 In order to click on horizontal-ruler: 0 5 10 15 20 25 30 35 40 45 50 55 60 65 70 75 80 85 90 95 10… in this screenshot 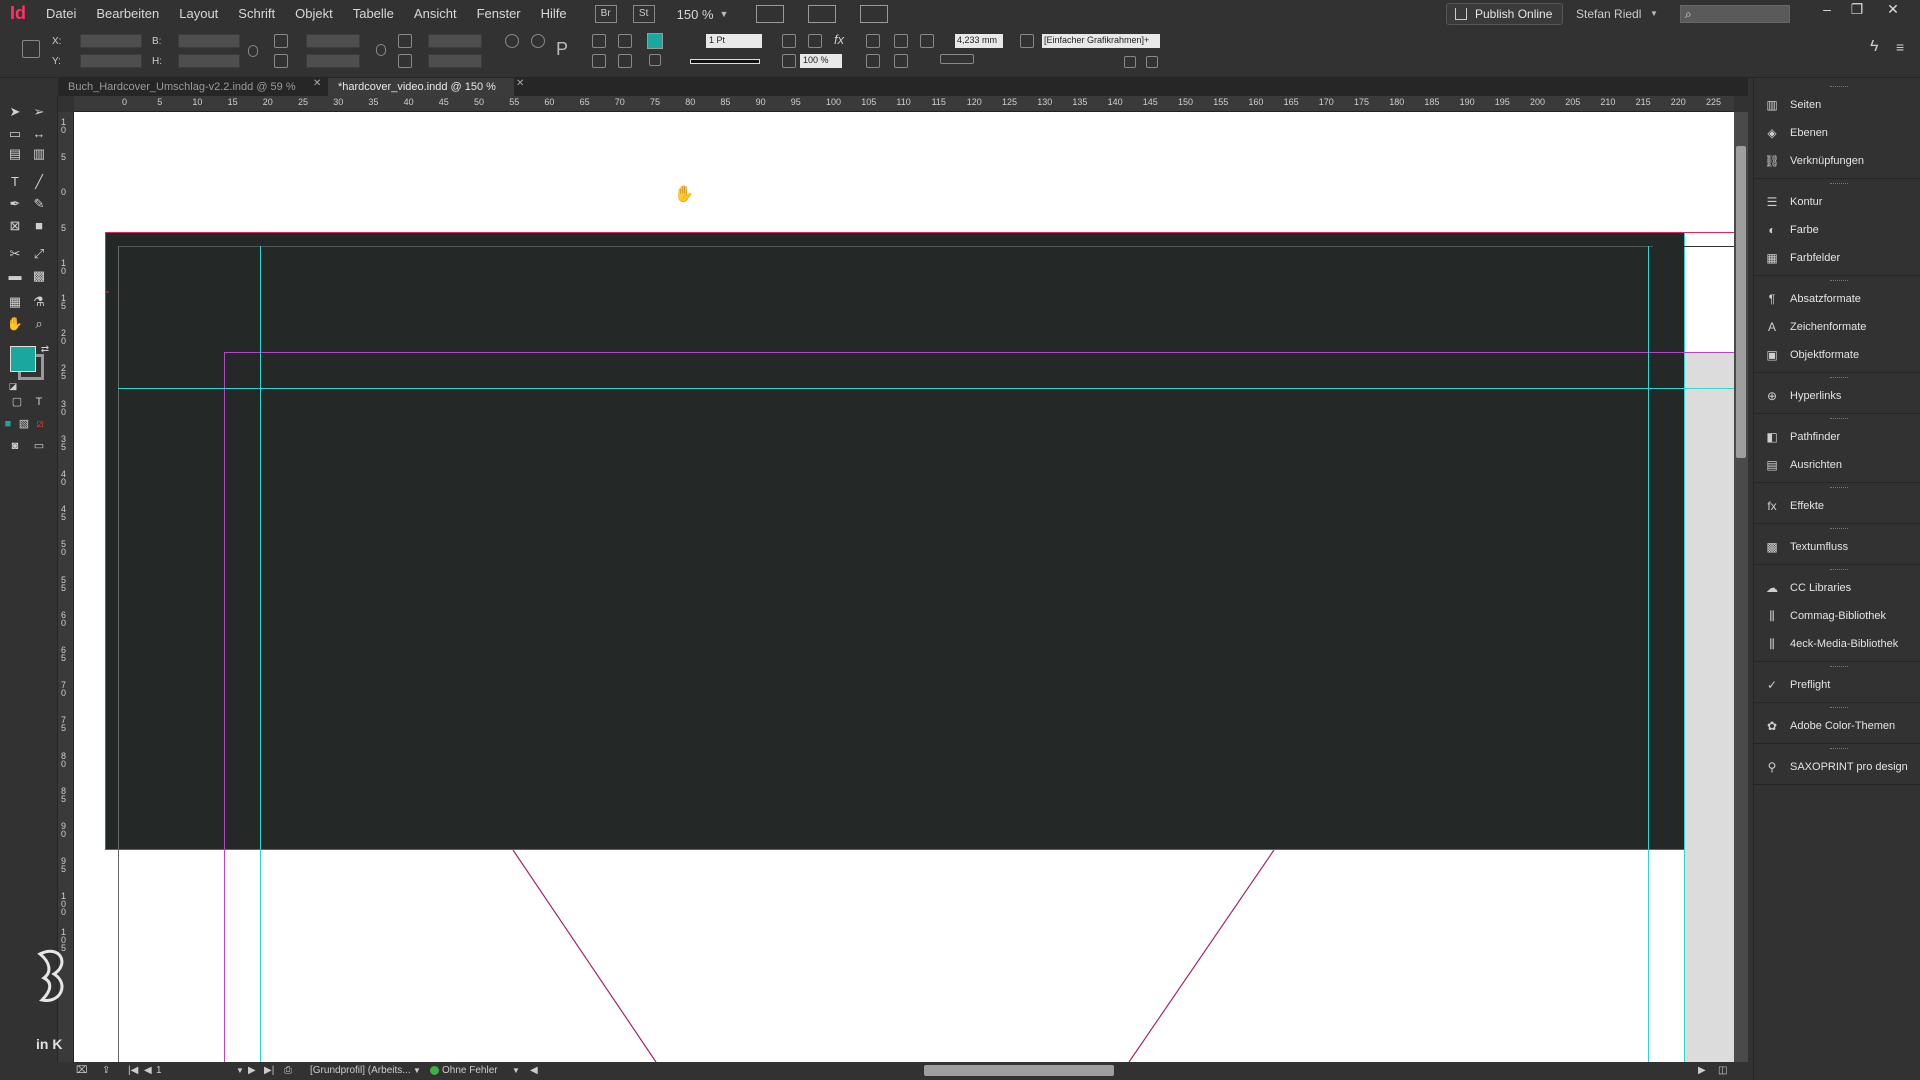, I will do `click(904, 104)`.